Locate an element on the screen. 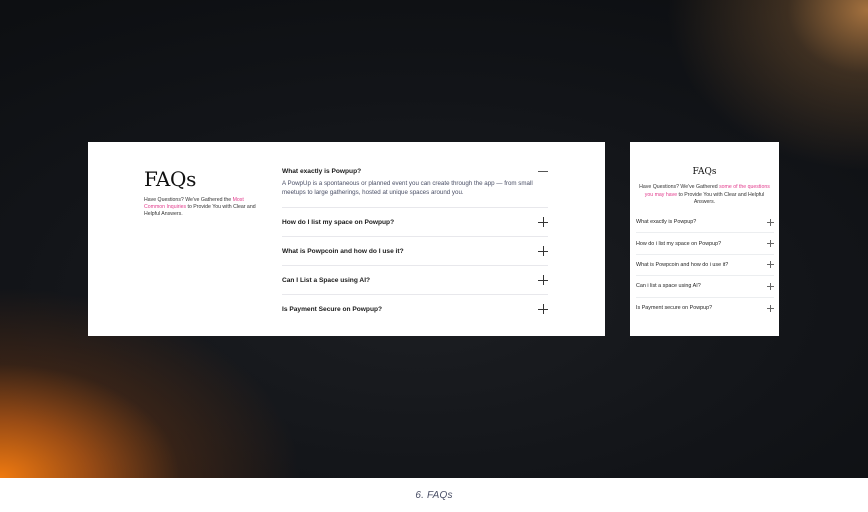 This screenshot has width=868, height=512. mobile-faq-question: How do i list my space on Powpup? is located at coordinates (679, 243).